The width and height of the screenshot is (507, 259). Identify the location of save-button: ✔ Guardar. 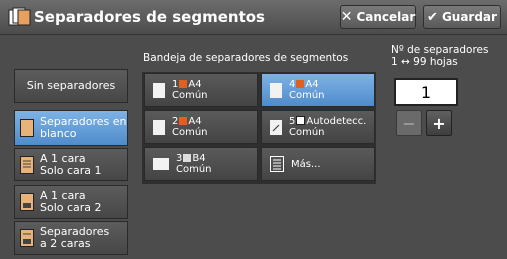
(462, 17).